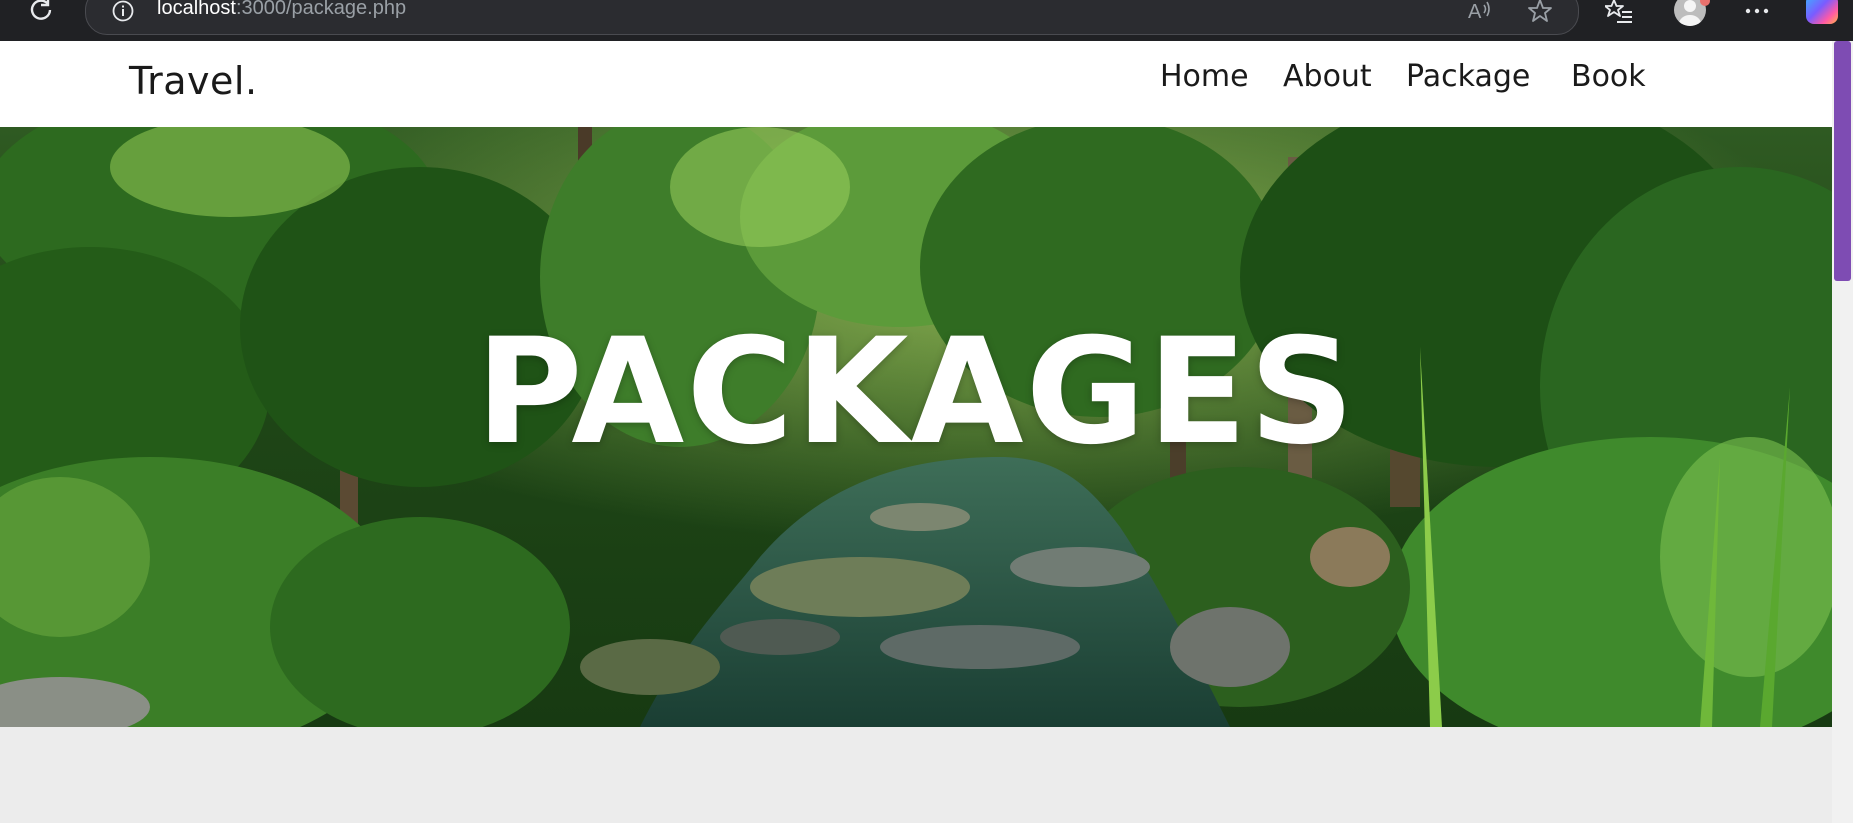  I want to click on url-text: localhost:3000/package.php, so click(281, 10).